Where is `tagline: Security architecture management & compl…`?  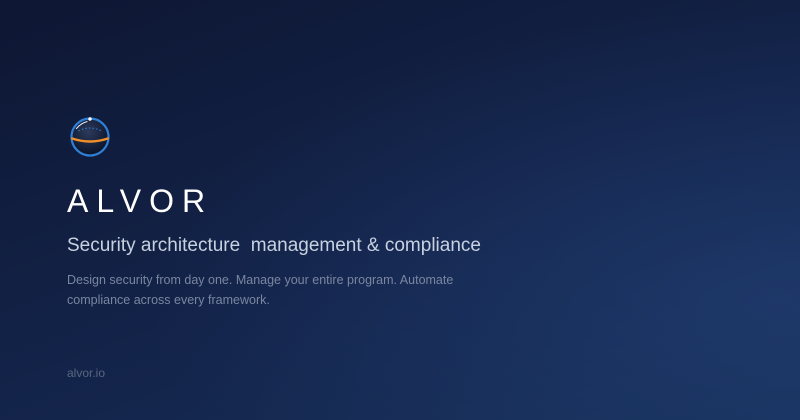
tagline: Security architecture management & compl… is located at coordinates (274, 245).